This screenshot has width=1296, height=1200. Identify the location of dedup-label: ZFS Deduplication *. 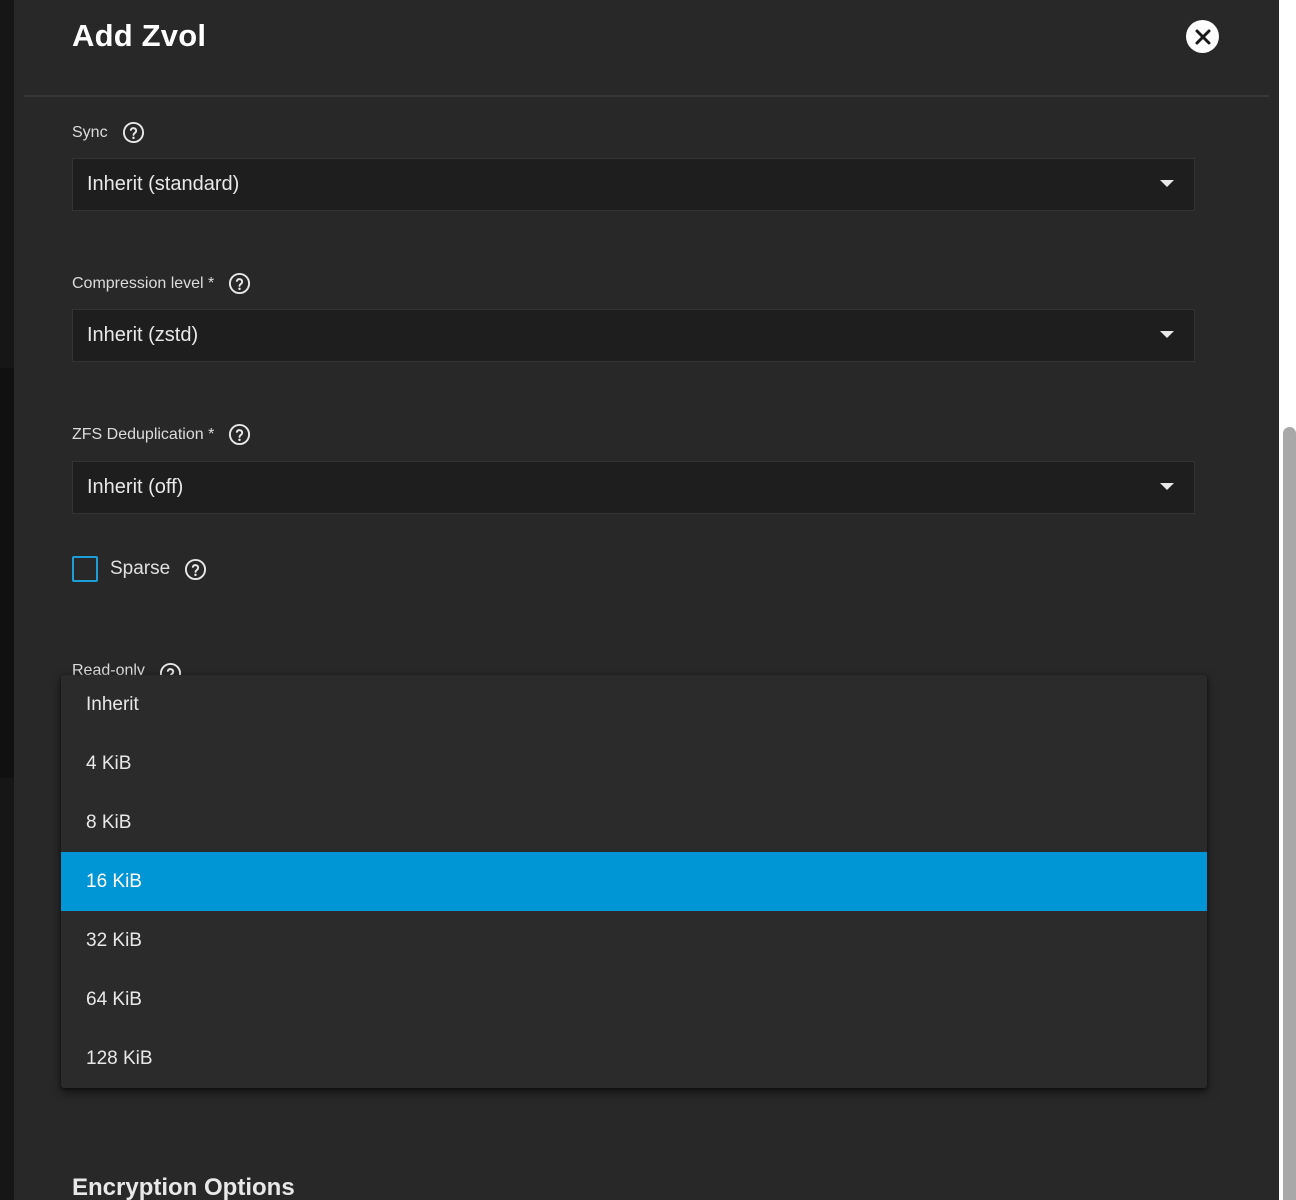
(161, 434).